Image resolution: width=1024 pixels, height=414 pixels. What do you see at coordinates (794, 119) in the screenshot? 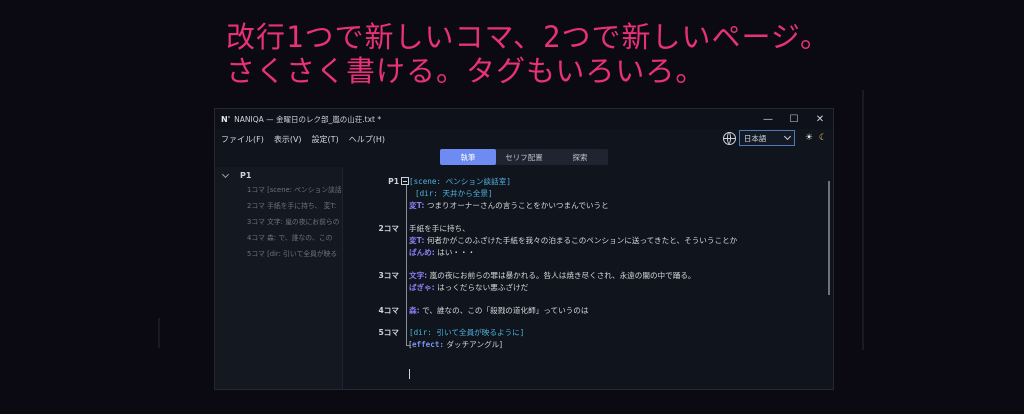
I see `maximize-button: ☐` at bounding box center [794, 119].